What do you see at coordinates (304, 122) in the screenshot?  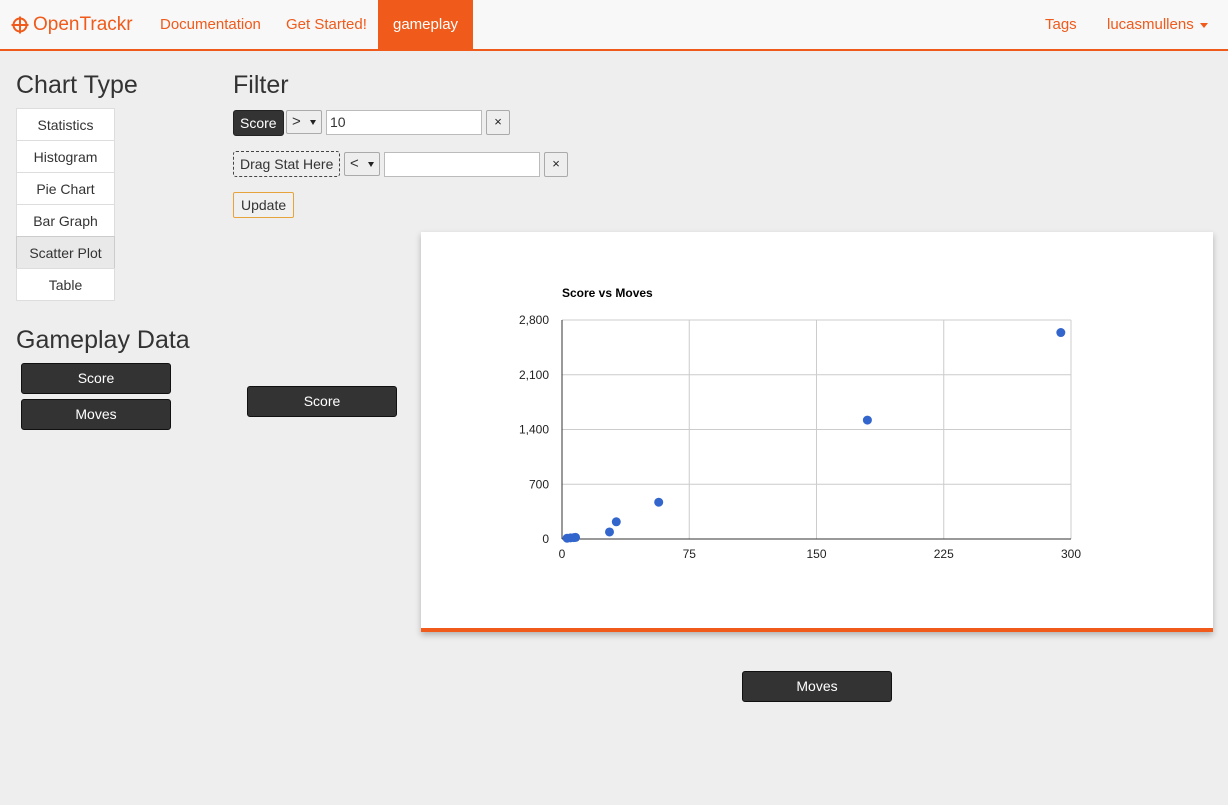 I see `filter-operator-select: >` at bounding box center [304, 122].